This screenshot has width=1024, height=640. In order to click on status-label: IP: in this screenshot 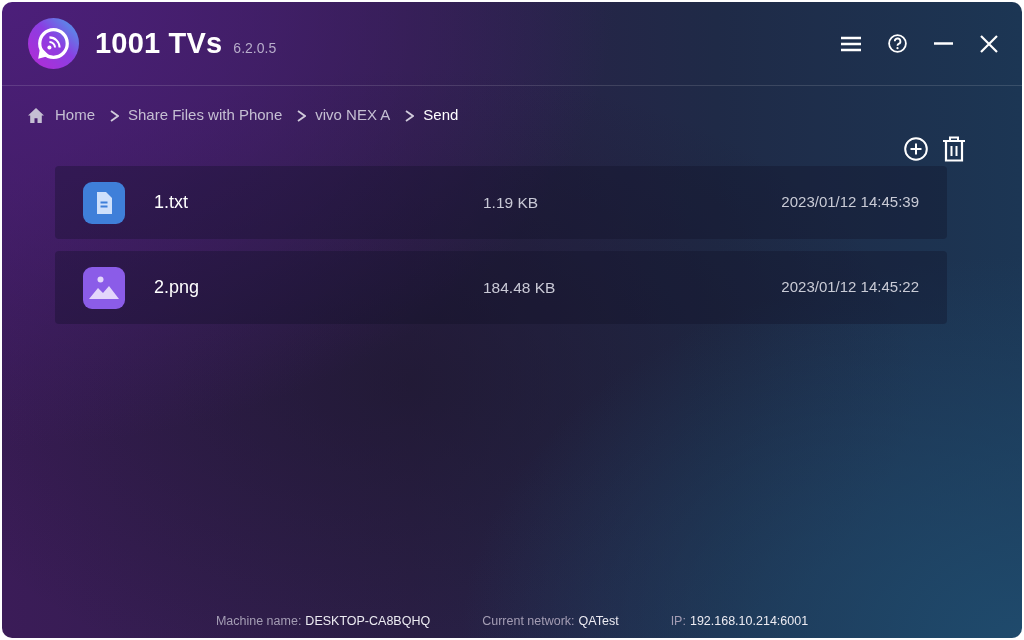, I will do `click(678, 621)`.